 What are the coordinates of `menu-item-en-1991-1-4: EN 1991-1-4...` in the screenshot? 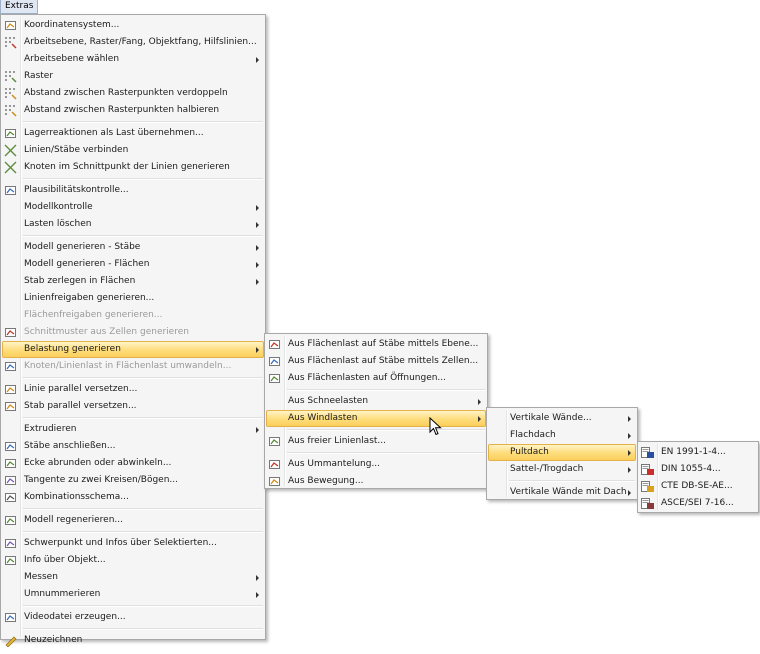 It's located at (698, 452).